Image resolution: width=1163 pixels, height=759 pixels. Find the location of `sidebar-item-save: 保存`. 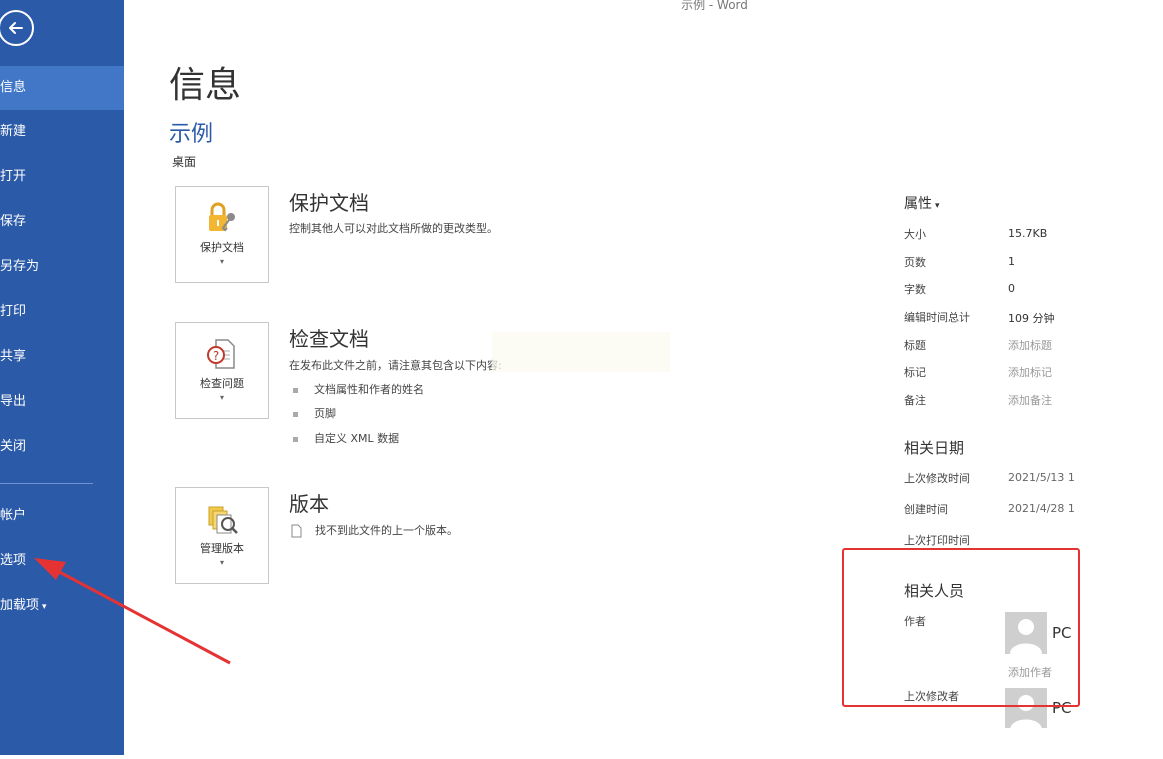

sidebar-item-save: 保存 is located at coordinates (62, 222).